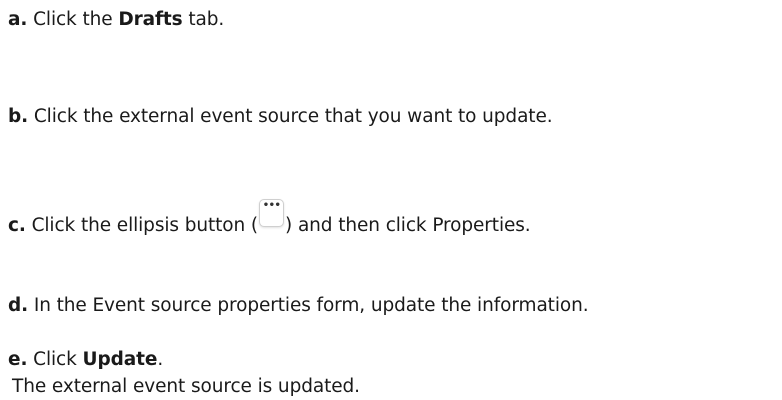 The height and width of the screenshot is (400, 782). What do you see at coordinates (160, 359) in the screenshot?
I see `step-text: .` at bounding box center [160, 359].